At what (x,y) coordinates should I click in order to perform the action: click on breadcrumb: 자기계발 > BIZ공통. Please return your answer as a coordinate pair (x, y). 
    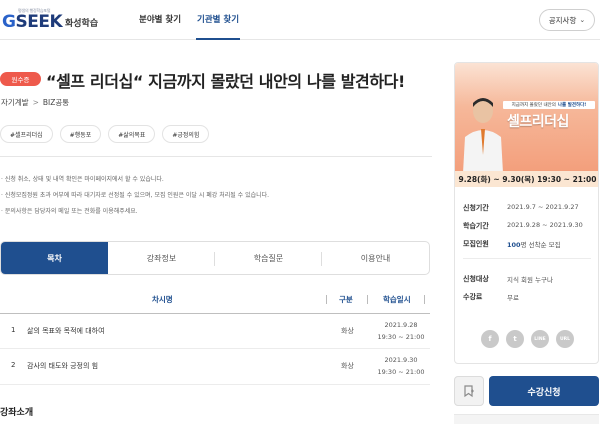
    Looking at the image, I should click on (35, 102).